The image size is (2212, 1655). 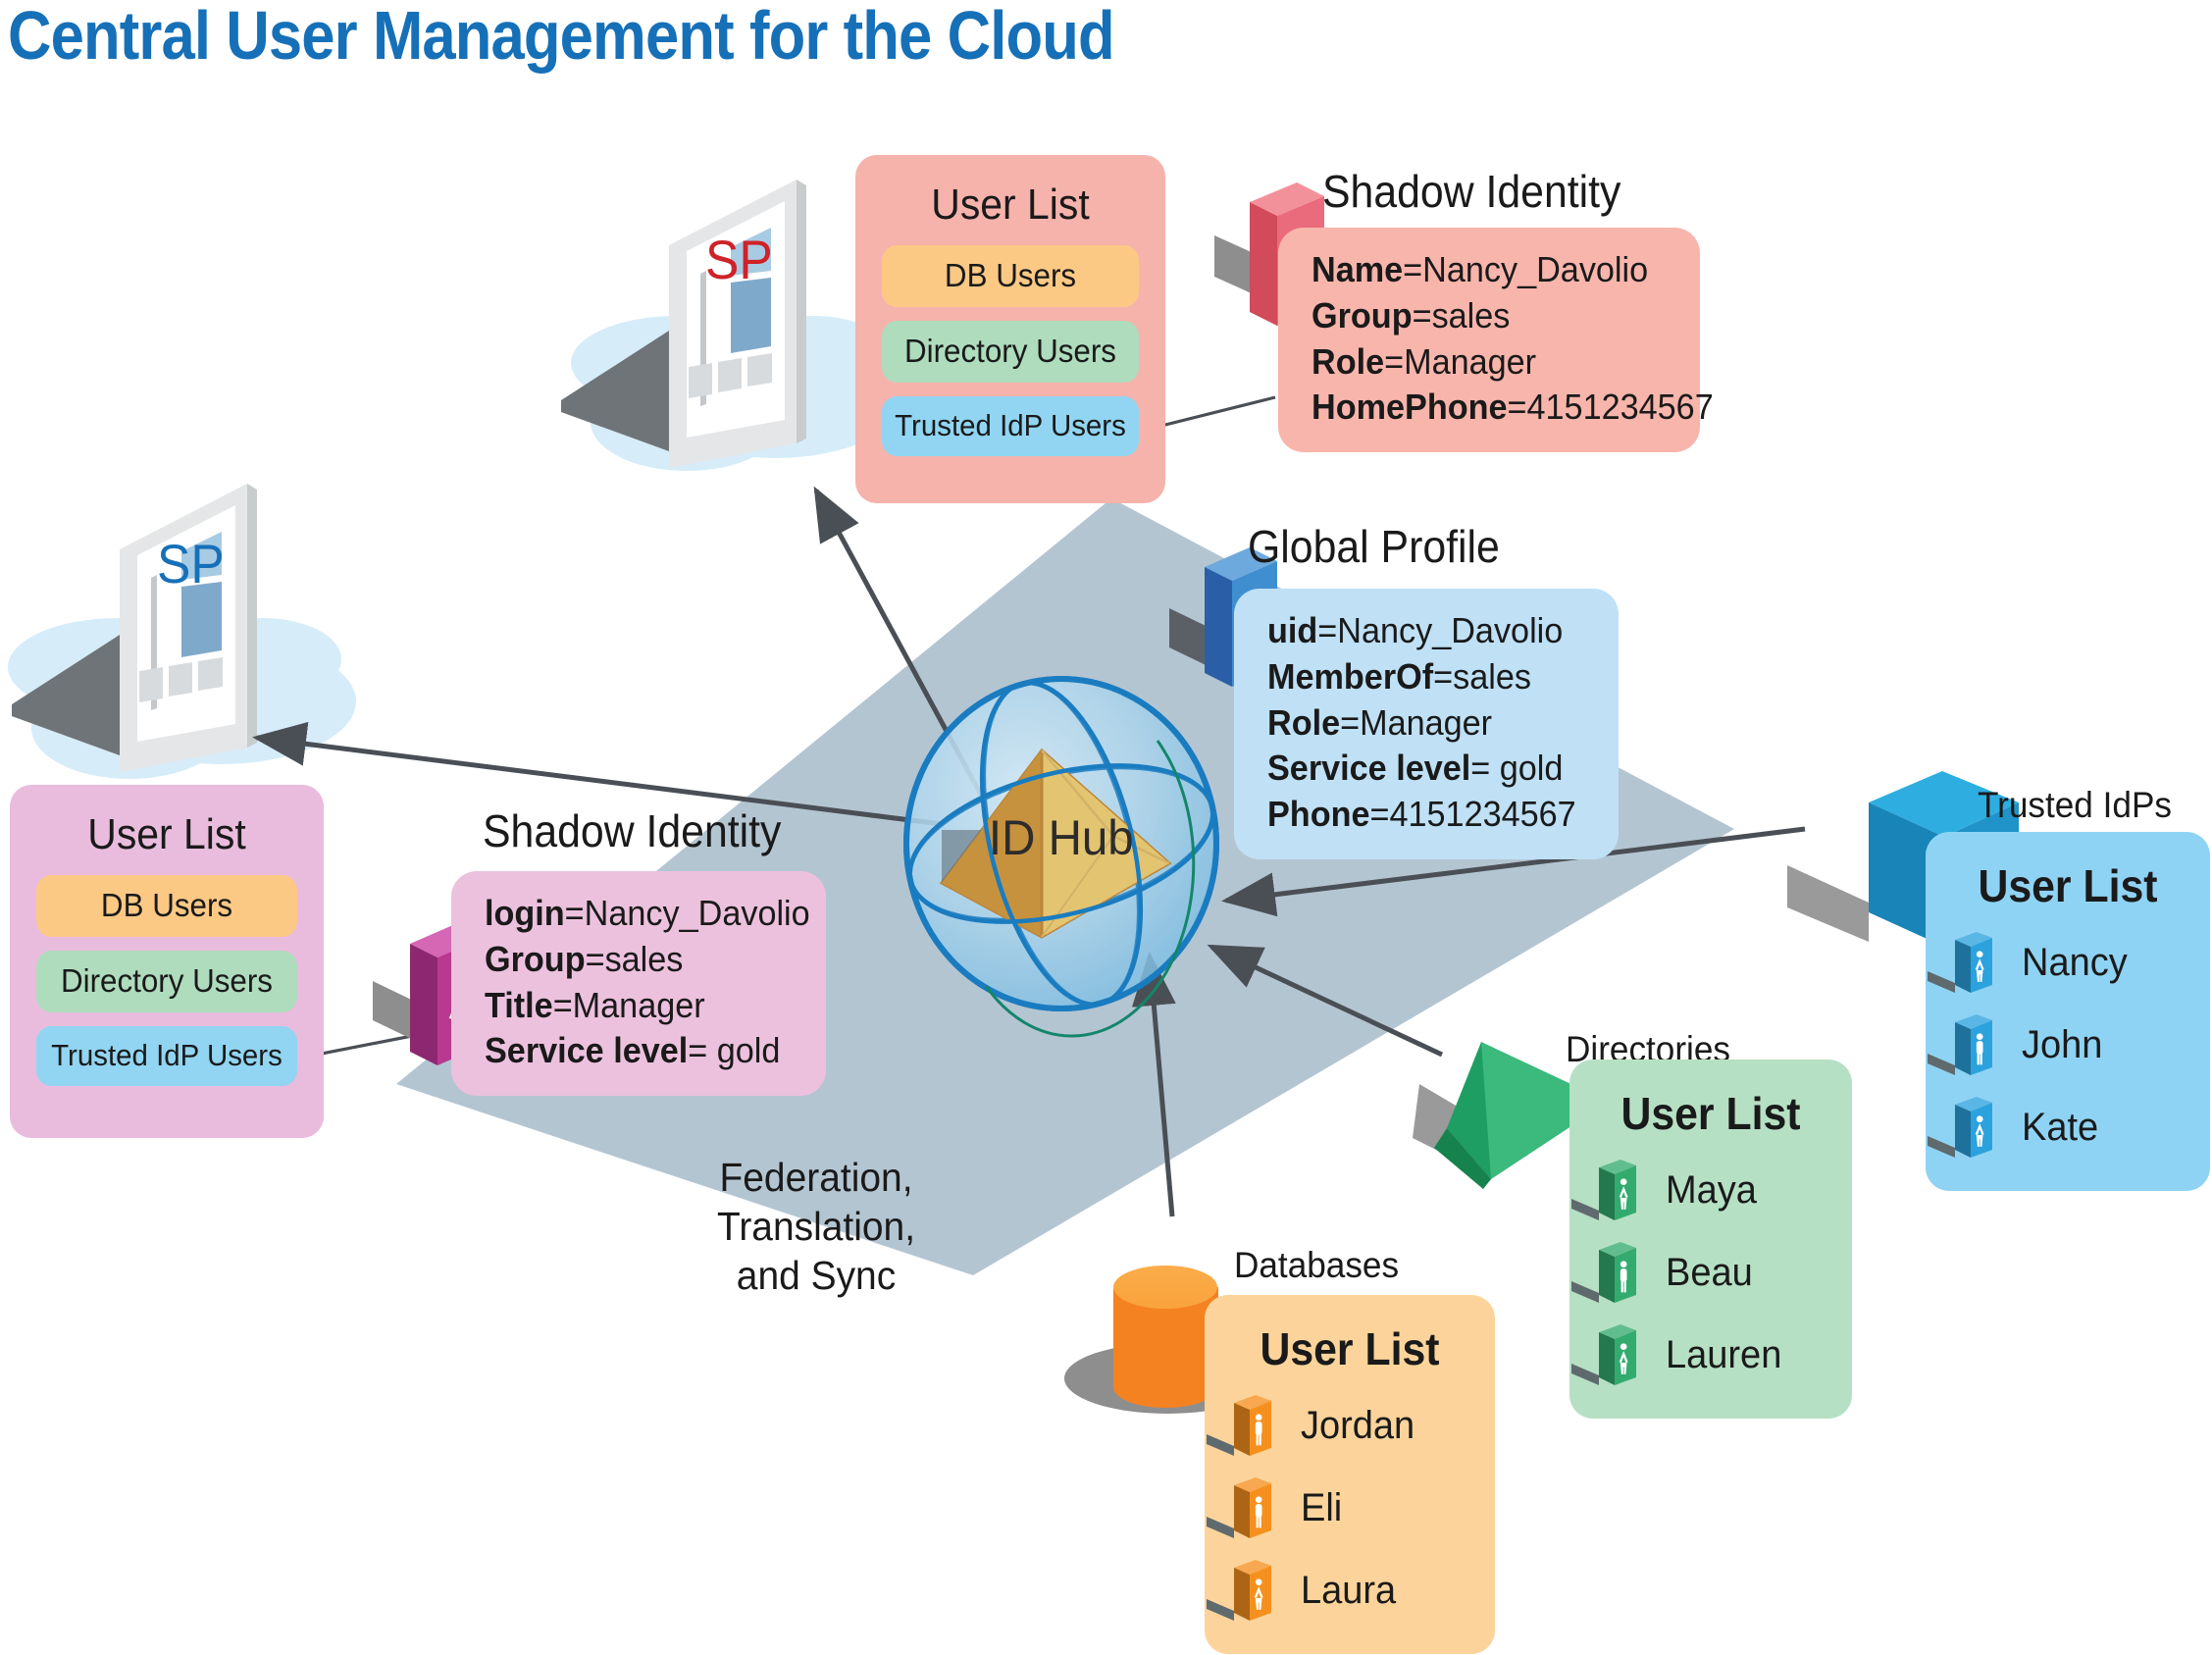 I want to click on user-name: Eli, so click(x=1322, y=1507).